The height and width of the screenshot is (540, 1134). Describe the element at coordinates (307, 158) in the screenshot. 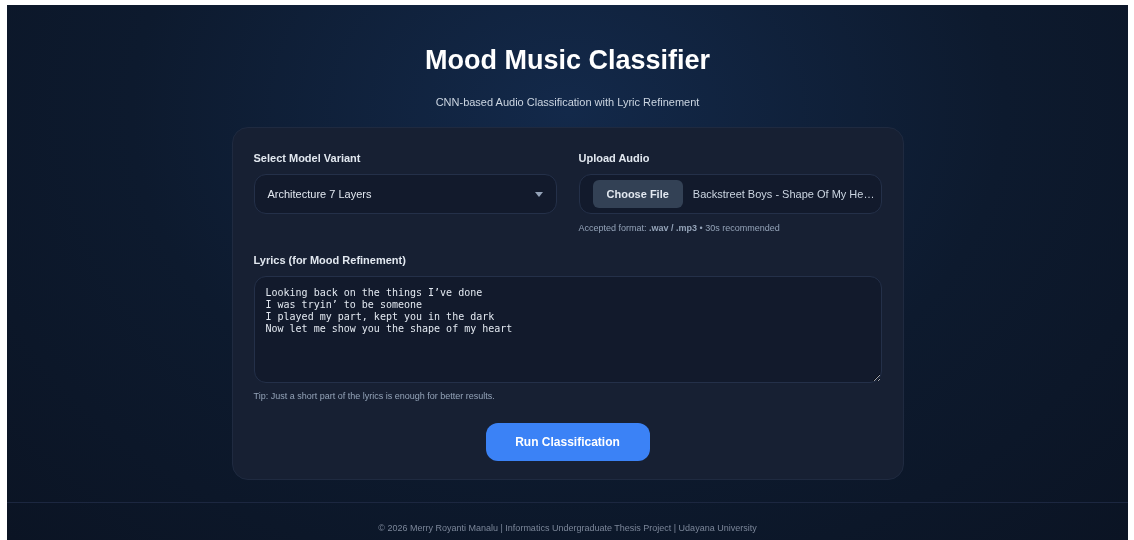

I see `field-label: Select Model Variant` at that location.